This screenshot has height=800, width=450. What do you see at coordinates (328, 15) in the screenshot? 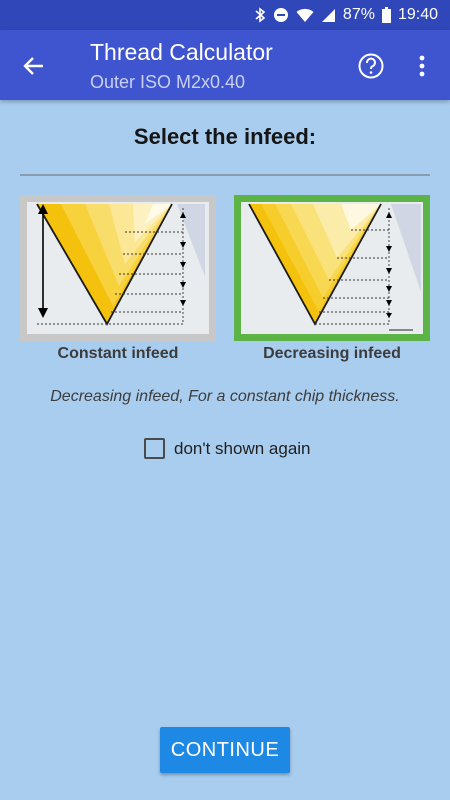
I see `signal-icon` at bounding box center [328, 15].